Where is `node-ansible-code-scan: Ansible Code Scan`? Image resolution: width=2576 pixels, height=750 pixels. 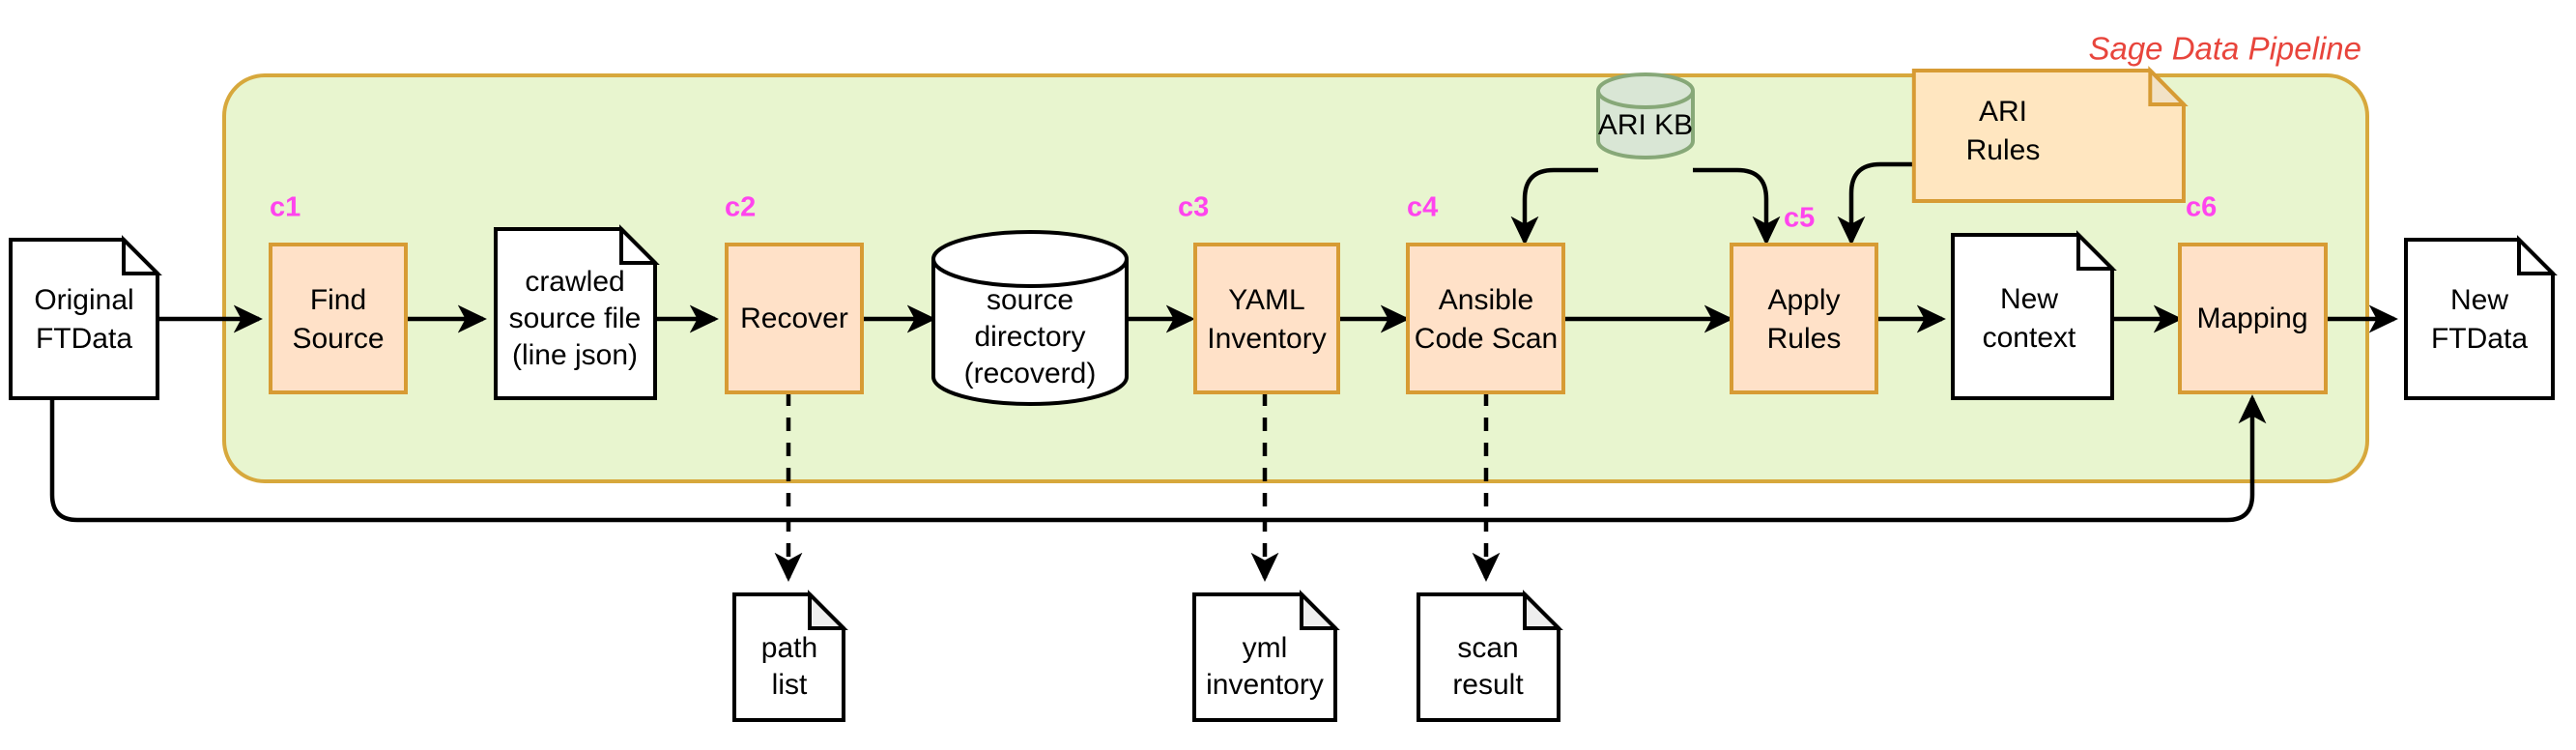
node-ansible-code-scan: Ansible Code Scan is located at coordinates (1486, 318).